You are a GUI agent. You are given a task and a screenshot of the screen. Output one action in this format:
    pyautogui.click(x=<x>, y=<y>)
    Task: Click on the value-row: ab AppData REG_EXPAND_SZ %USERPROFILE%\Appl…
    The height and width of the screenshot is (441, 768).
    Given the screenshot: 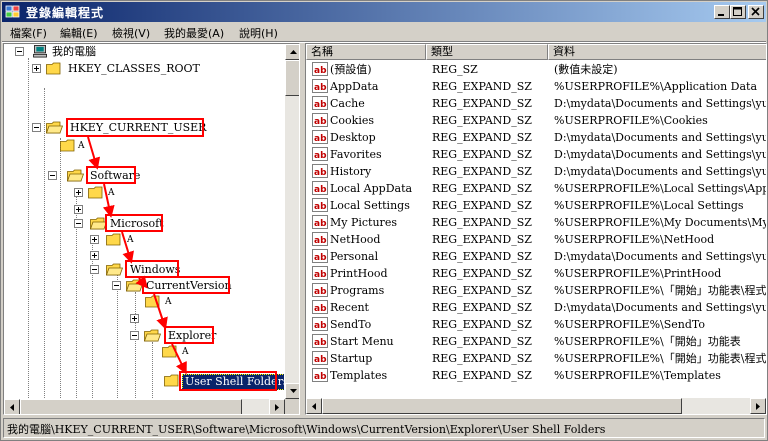 What is the action you would take?
    pyautogui.click(x=536, y=86)
    